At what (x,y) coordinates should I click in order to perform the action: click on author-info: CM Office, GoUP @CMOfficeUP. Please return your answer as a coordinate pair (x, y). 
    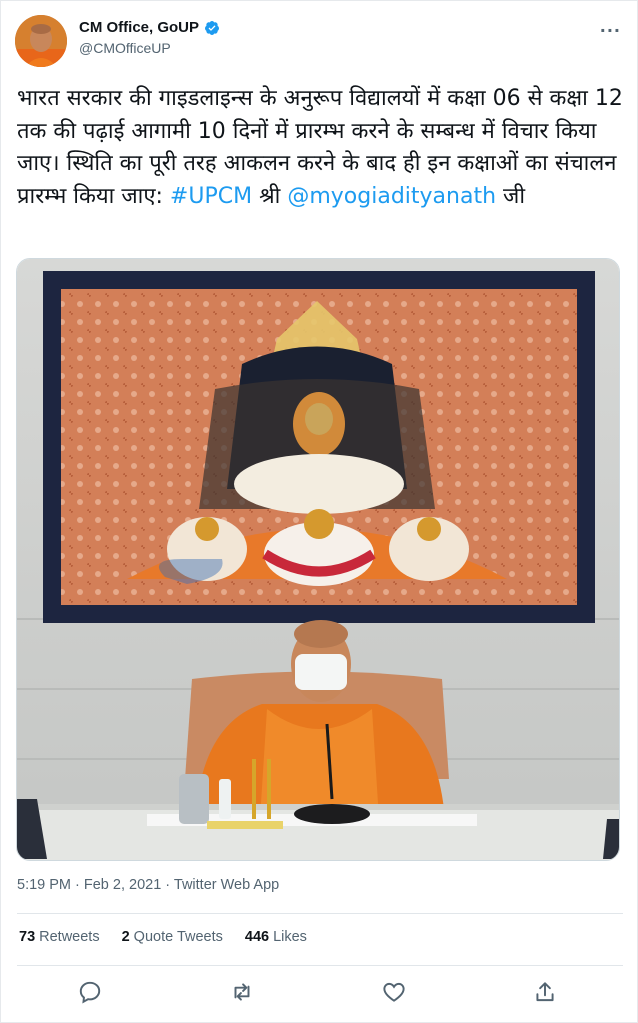
    Looking at the image, I should click on (149, 37).